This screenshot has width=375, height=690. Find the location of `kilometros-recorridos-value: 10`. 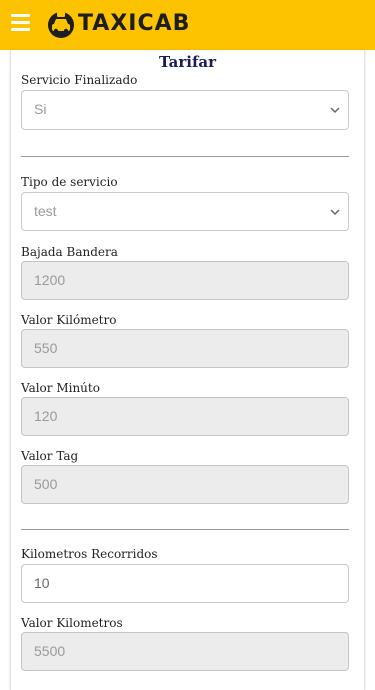

kilometros-recorridos-value: 10 is located at coordinates (42, 583).